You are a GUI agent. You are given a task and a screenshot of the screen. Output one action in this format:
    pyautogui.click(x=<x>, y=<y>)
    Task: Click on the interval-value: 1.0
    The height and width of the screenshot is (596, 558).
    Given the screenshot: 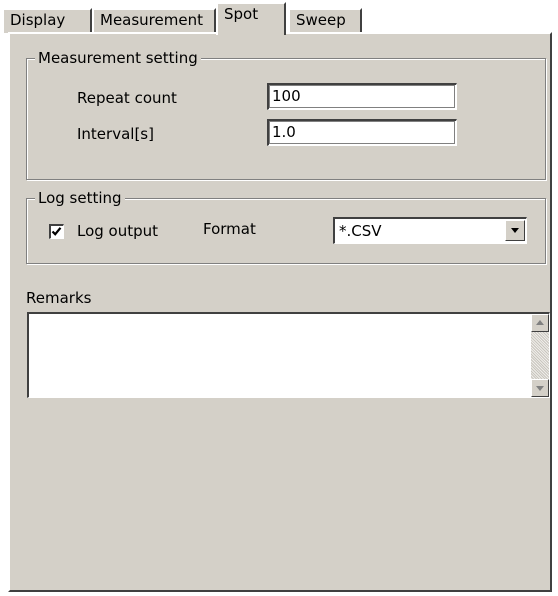 What is the action you would take?
    pyautogui.click(x=284, y=132)
    